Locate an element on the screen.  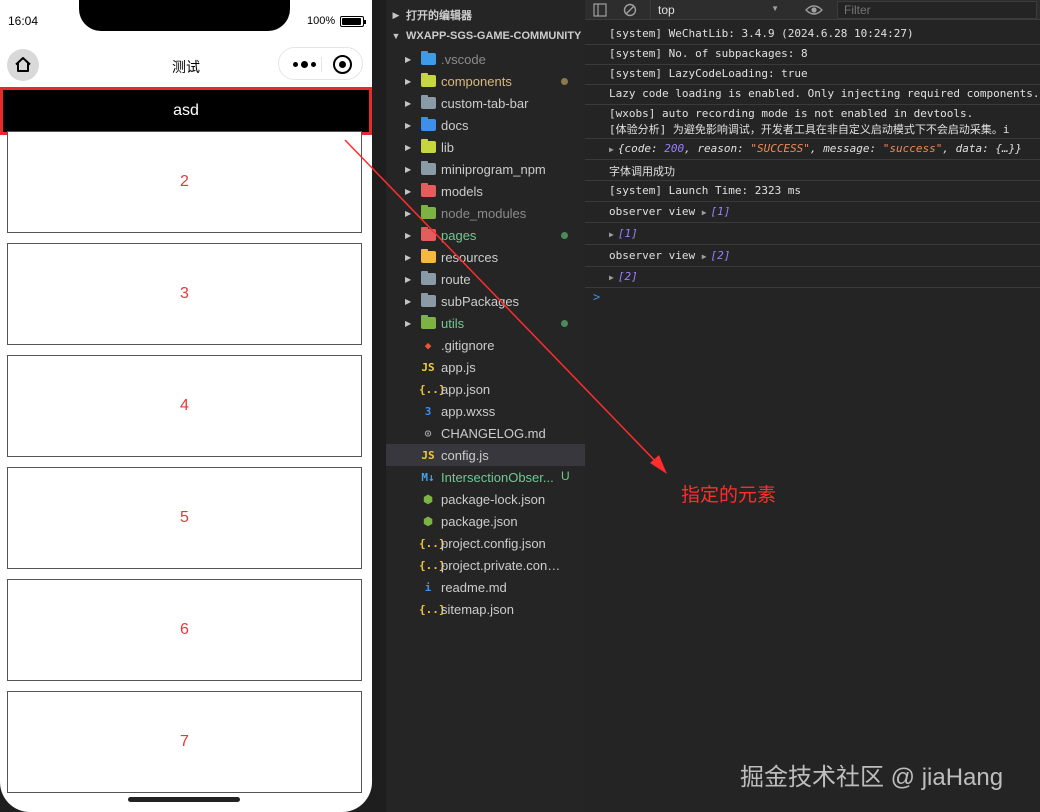
filter-input is located at coordinates (937, 10).